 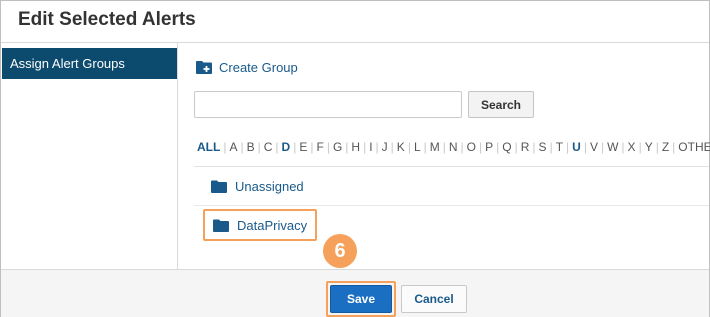 I want to click on alphabet-letter-e: E, so click(x=303, y=147).